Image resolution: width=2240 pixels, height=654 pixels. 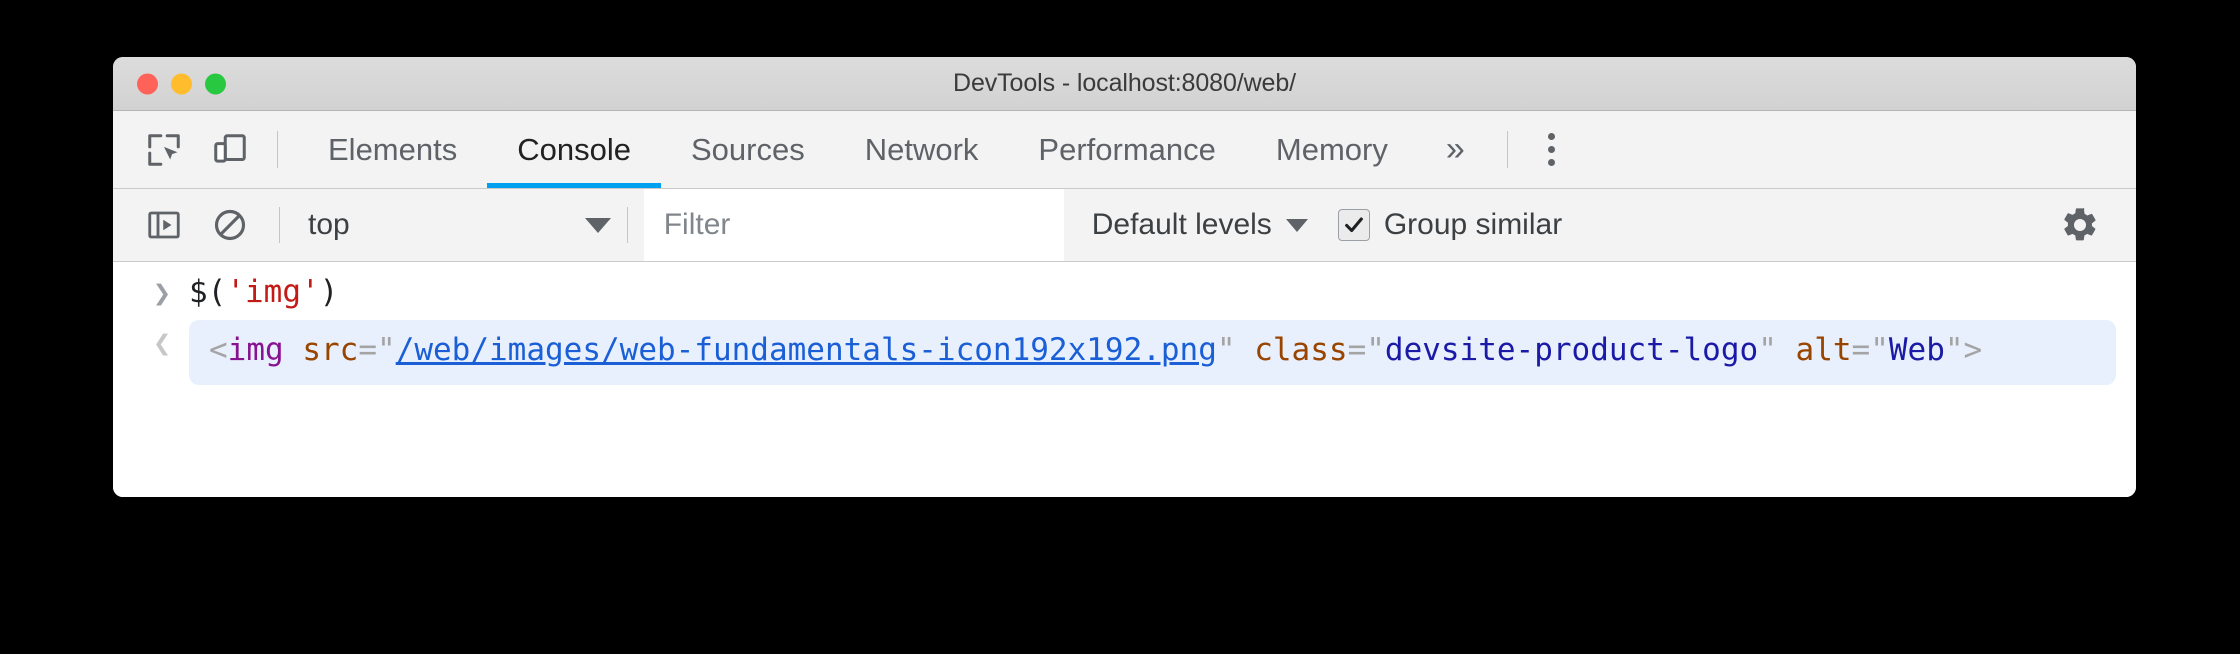 I want to click on tab-label: Elements, so click(x=393, y=149).